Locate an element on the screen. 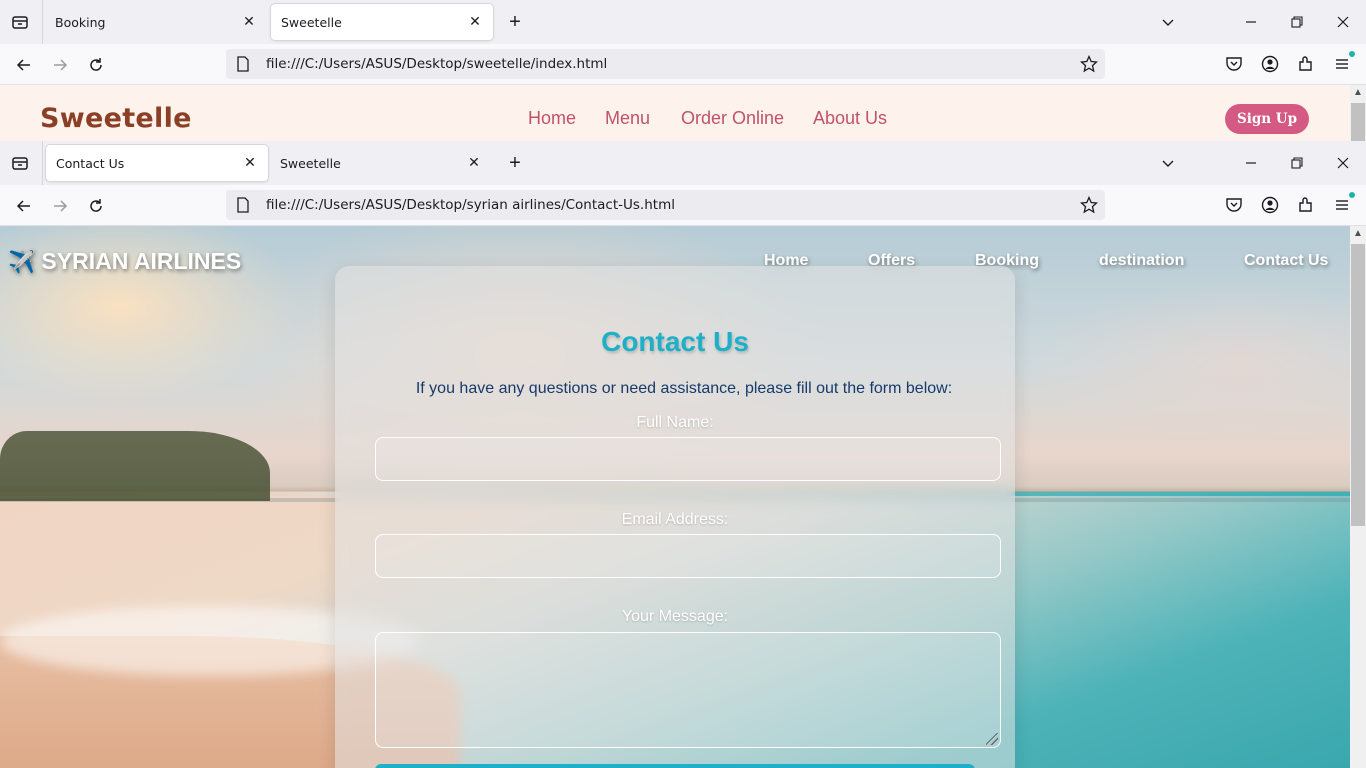  airlines-brand-text: SYRIAN AIRLINES is located at coordinates (141, 261).